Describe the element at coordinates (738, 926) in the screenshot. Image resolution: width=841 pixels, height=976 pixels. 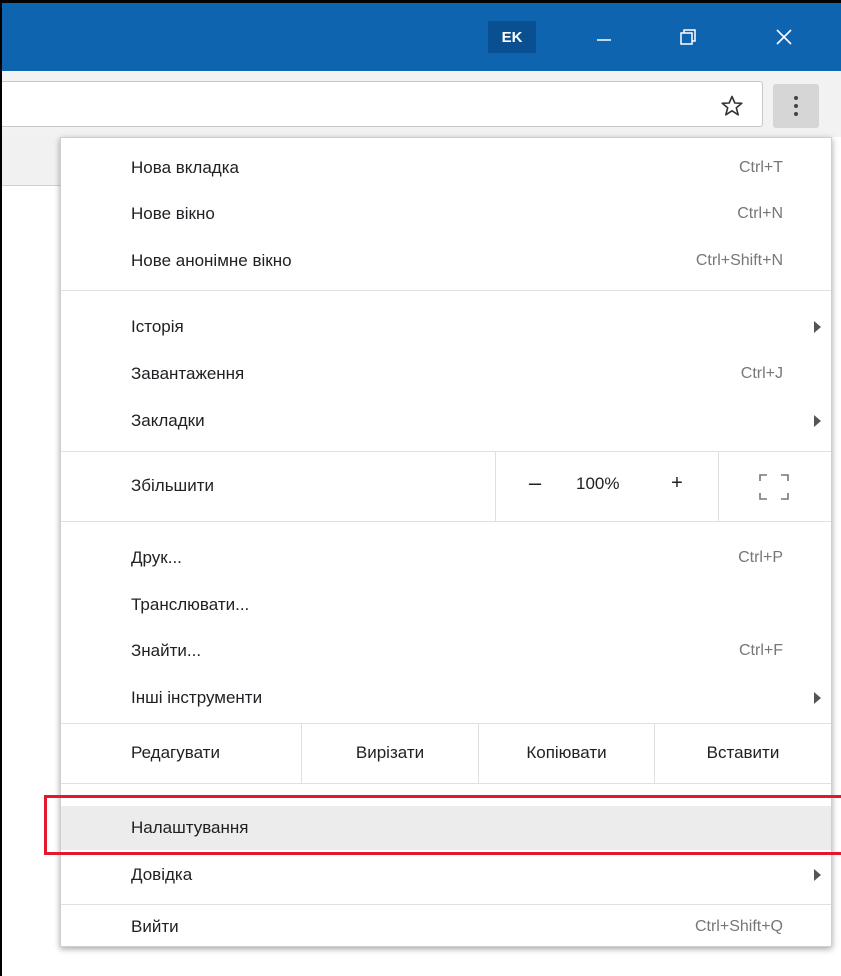
I see `menu-item-shortcut: Ctrl+Shift+Q` at that location.